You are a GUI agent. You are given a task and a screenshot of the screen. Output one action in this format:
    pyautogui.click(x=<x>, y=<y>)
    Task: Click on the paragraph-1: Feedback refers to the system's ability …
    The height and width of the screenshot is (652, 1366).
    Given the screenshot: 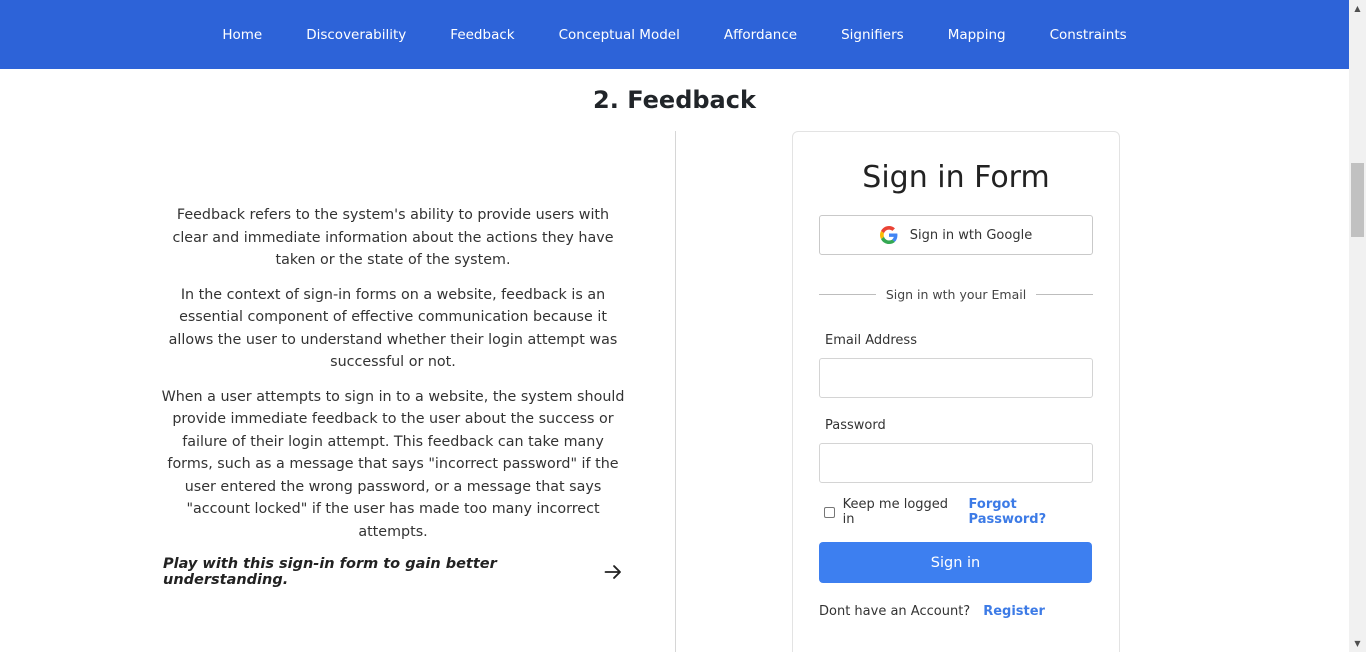 What is the action you would take?
    pyautogui.click(x=393, y=237)
    